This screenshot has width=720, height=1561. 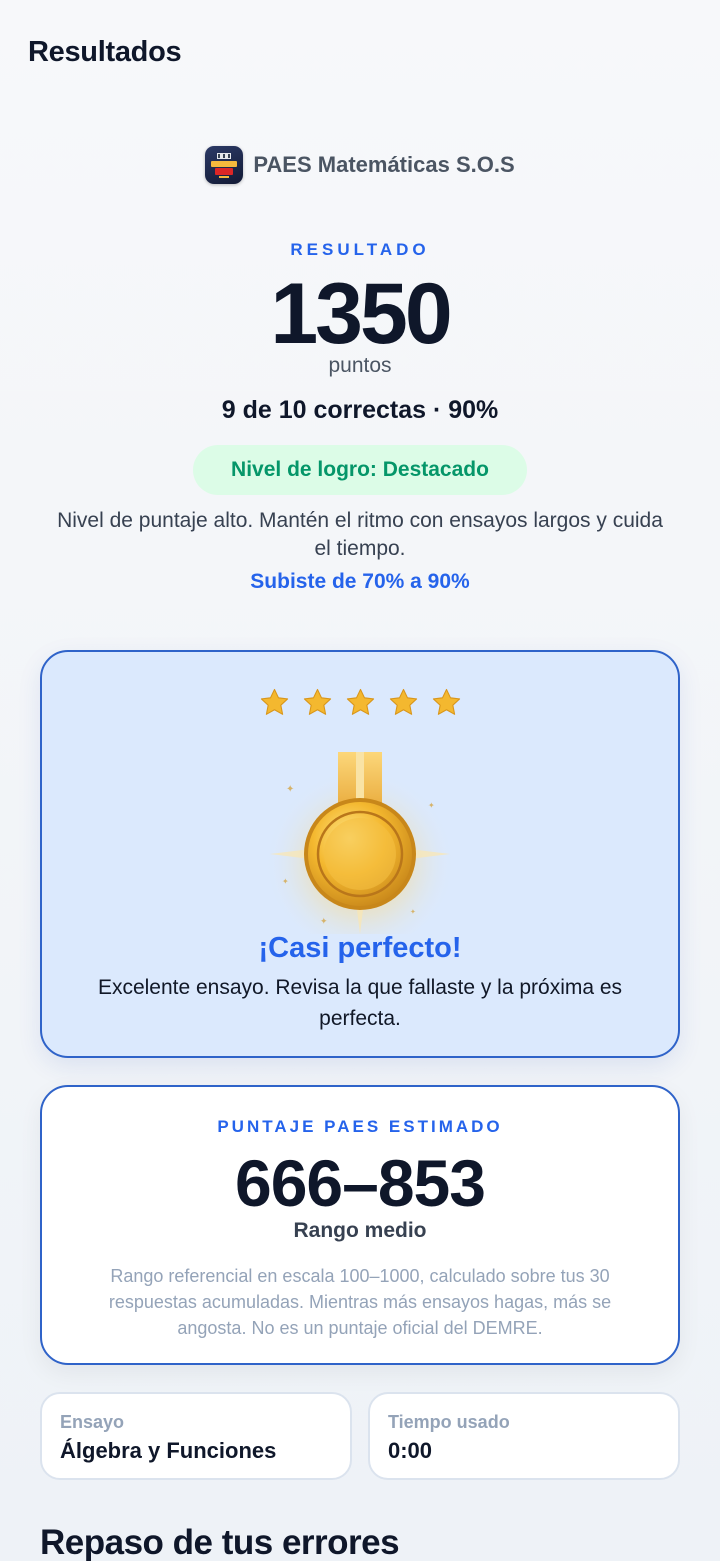 What do you see at coordinates (360, 249) in the screenshot?
I see `result-kicker: RESULTADO` at bounding box center [360, 249].